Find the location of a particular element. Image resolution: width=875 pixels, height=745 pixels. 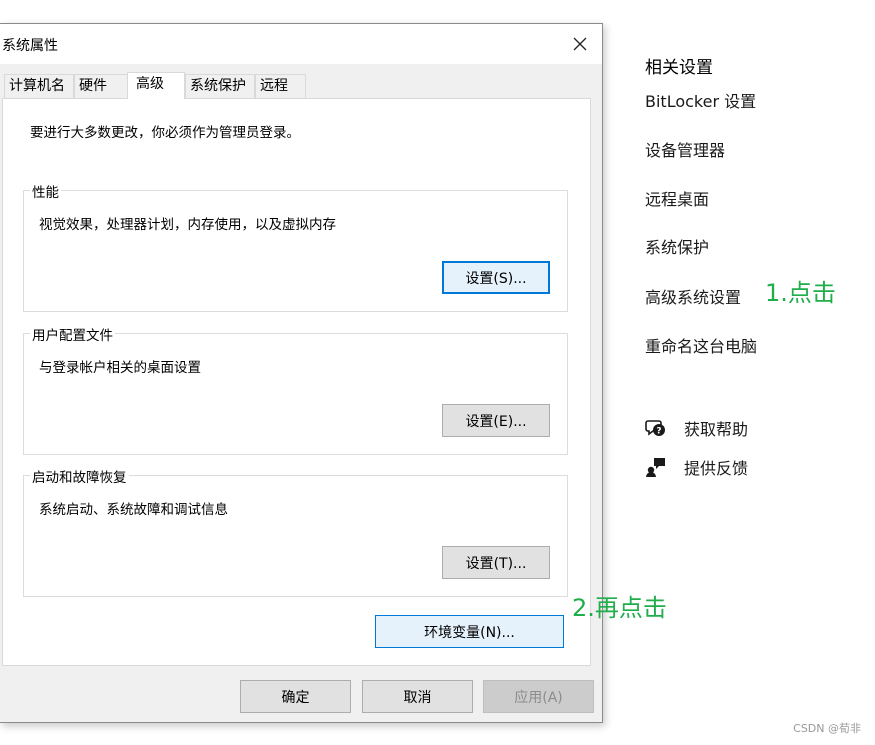

title-bar: 系统属性 is located at coordinates (301, 44).